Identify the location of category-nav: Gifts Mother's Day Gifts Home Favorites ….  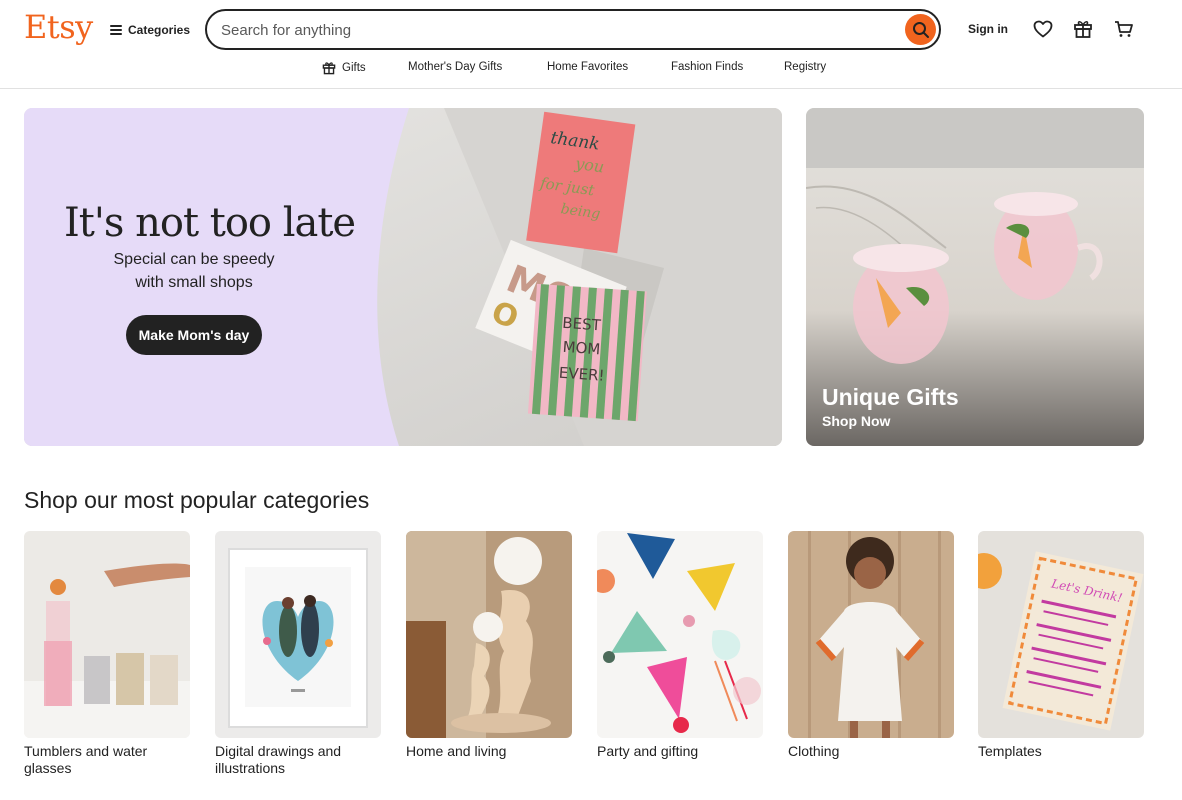
(591, 69).